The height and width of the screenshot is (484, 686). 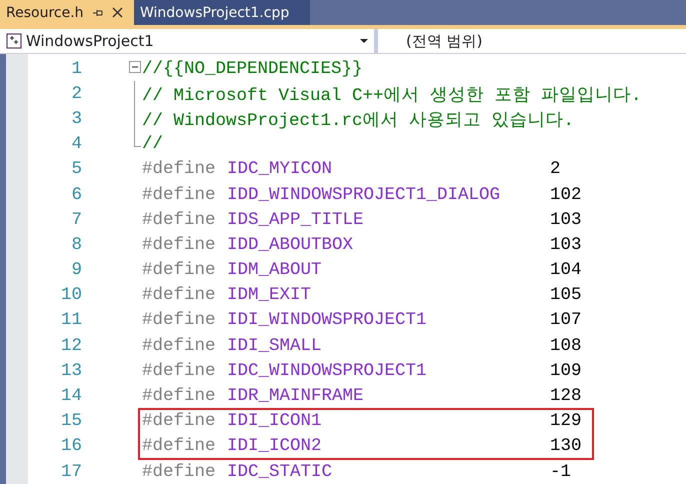 I want to click on line-number: 15, so click(x=71, y=421).